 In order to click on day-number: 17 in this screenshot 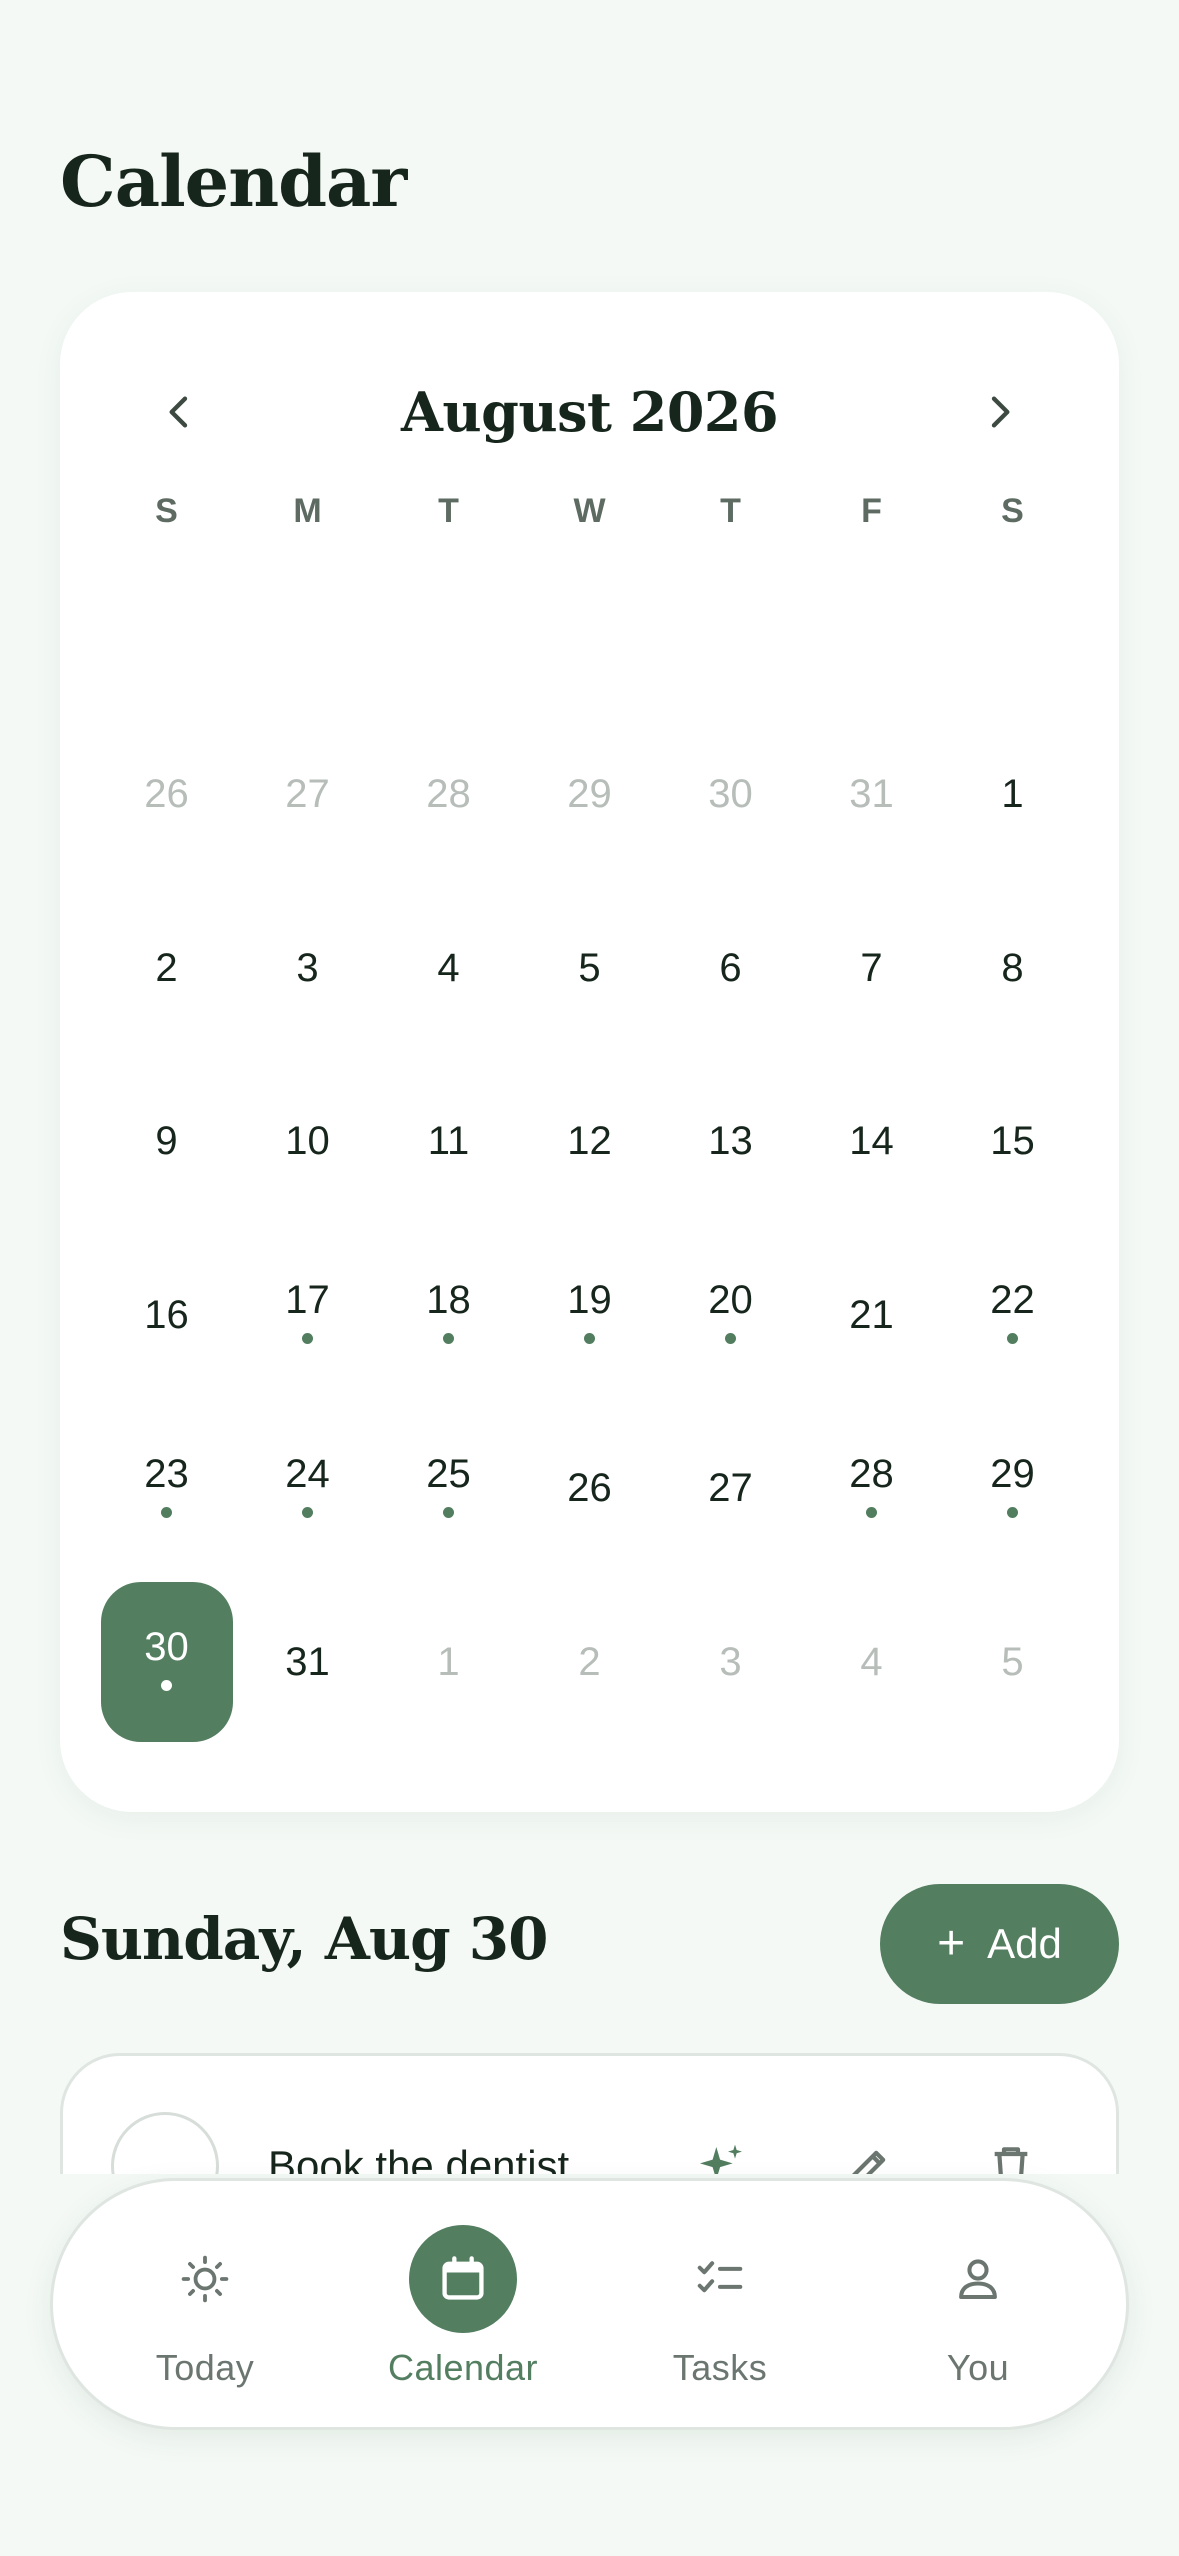, I will do `click(307, 1300)`.